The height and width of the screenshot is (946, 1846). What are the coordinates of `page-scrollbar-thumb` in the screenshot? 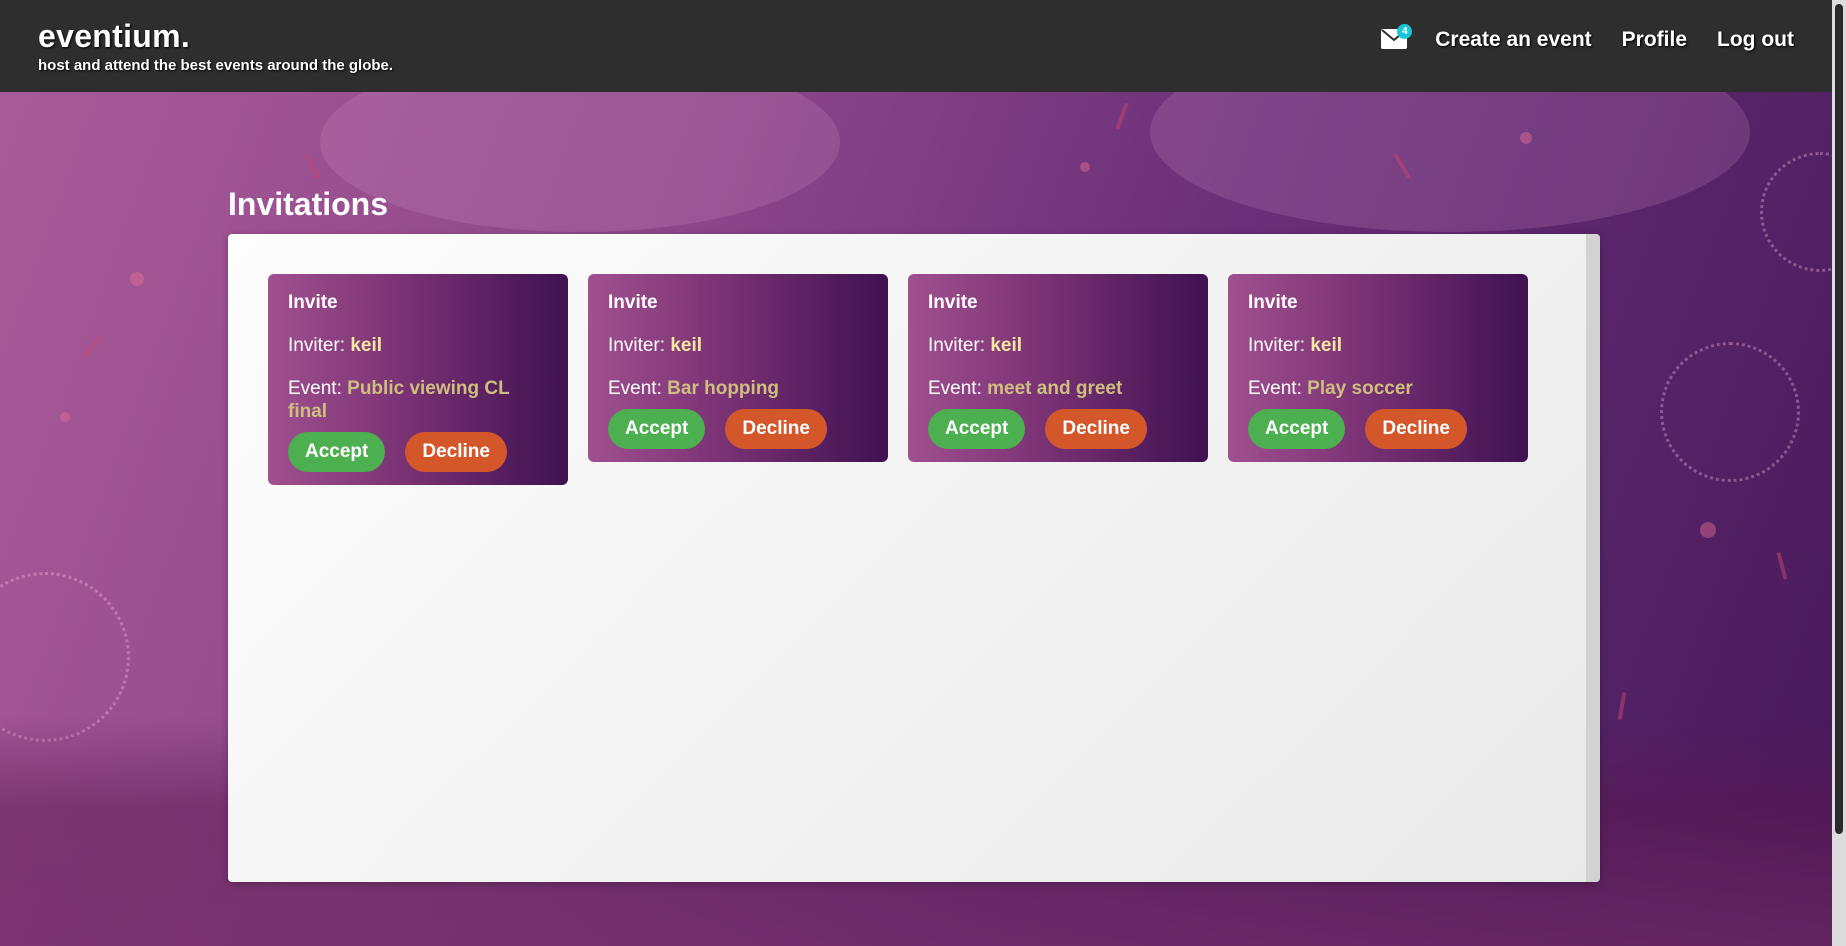 It's located at (1839, 419).